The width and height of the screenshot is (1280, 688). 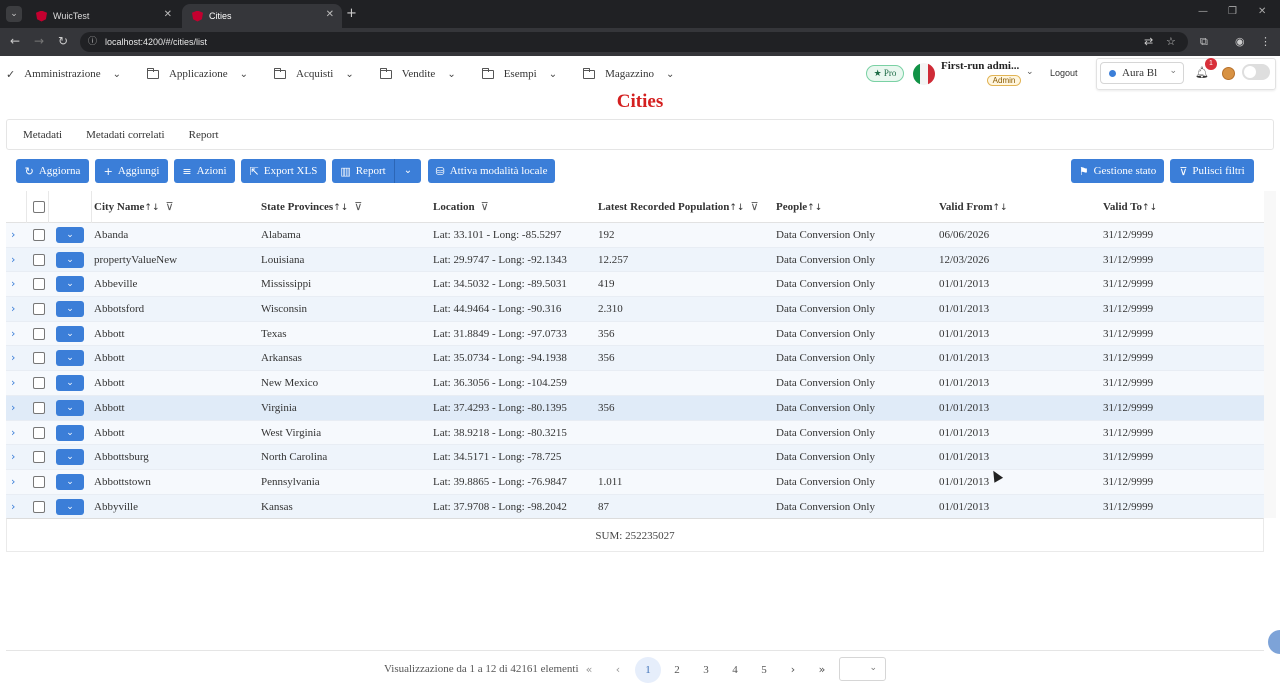 What do you see at coordinates (283, 171) in the screenshot?
I see `export-xls-button: ⇱ Export XLS` at bounding box center [283, 171].